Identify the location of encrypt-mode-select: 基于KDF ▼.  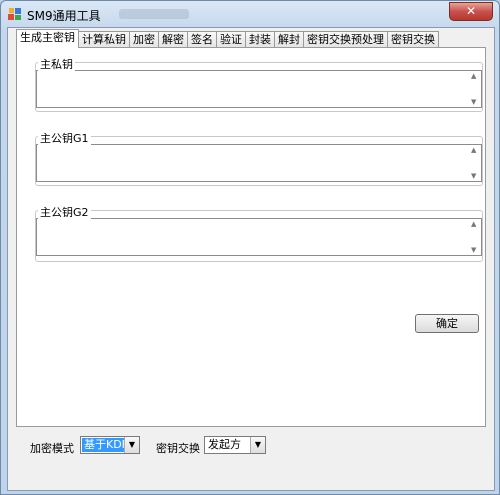
(110, 445).